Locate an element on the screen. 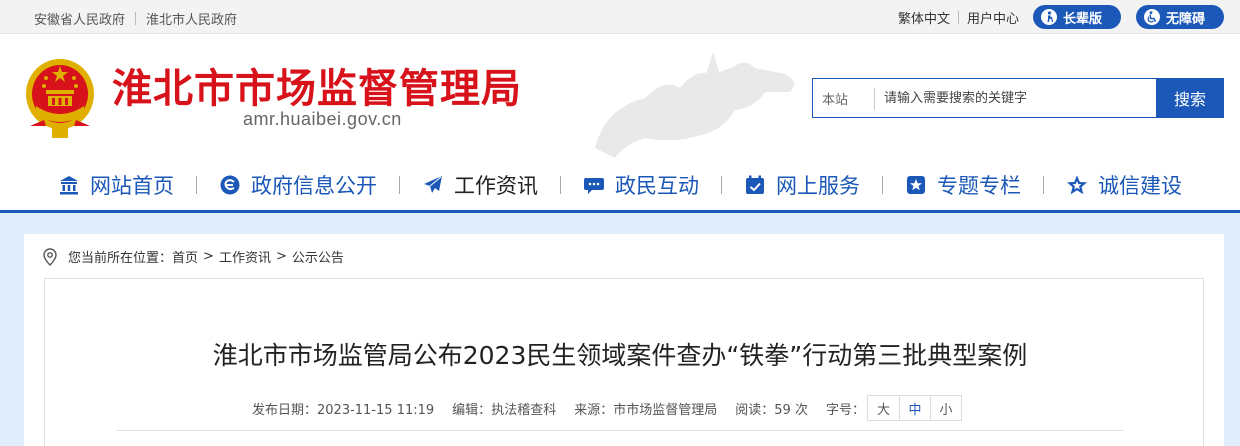 The height and width of the screenshot is (446, 1240). nav-label: 政府信息公开 is located at coordinates (314, 186).